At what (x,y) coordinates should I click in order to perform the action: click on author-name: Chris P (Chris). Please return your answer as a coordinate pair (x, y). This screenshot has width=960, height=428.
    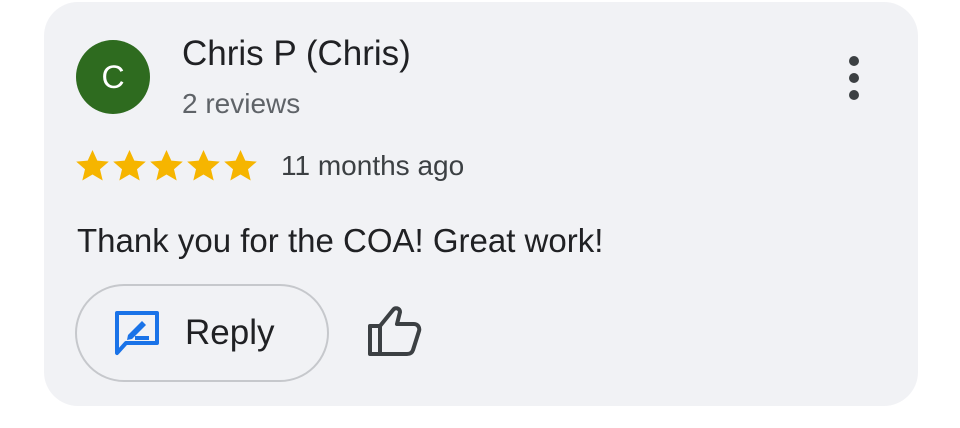
    Looking at the image, I should click on (296, 54).